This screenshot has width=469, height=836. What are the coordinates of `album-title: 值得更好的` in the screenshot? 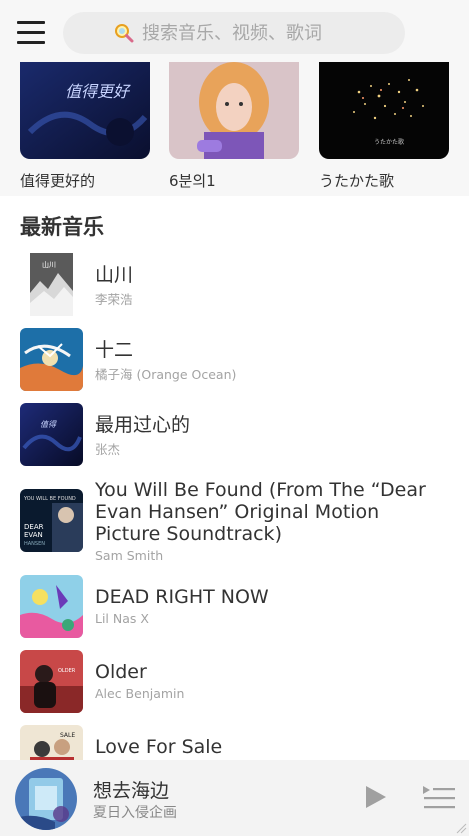 It's located at (58, 181).